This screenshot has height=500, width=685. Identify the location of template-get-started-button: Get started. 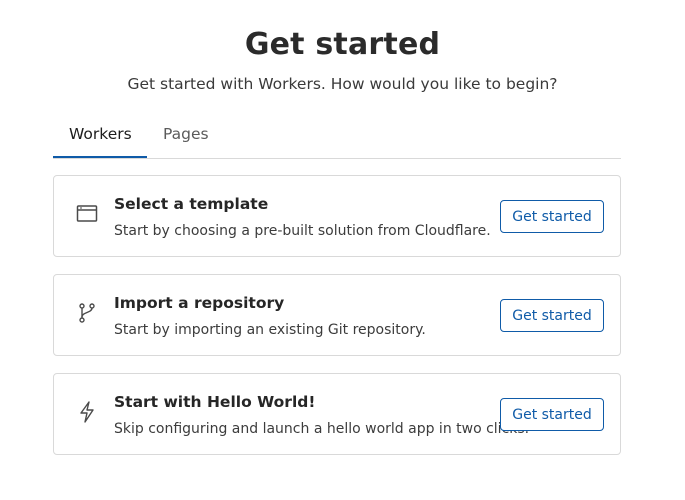
(552, 216).